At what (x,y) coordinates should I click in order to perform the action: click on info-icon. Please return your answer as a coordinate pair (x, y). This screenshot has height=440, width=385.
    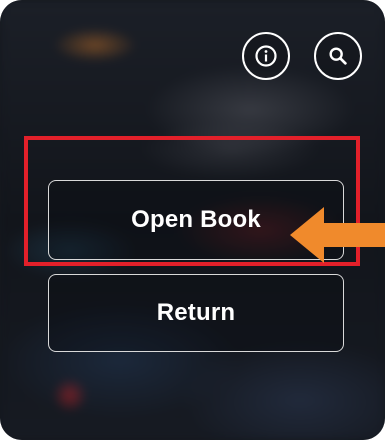
    Looking at the image, I should click on (266, 56).